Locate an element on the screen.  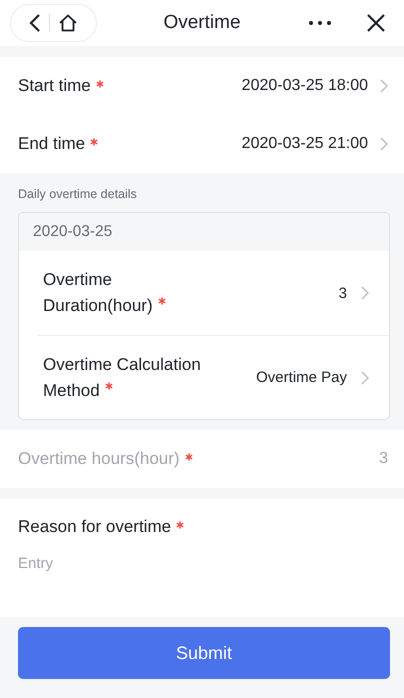
field-value: 2020-03-25 18:00 is located at coordinates (305, 86).